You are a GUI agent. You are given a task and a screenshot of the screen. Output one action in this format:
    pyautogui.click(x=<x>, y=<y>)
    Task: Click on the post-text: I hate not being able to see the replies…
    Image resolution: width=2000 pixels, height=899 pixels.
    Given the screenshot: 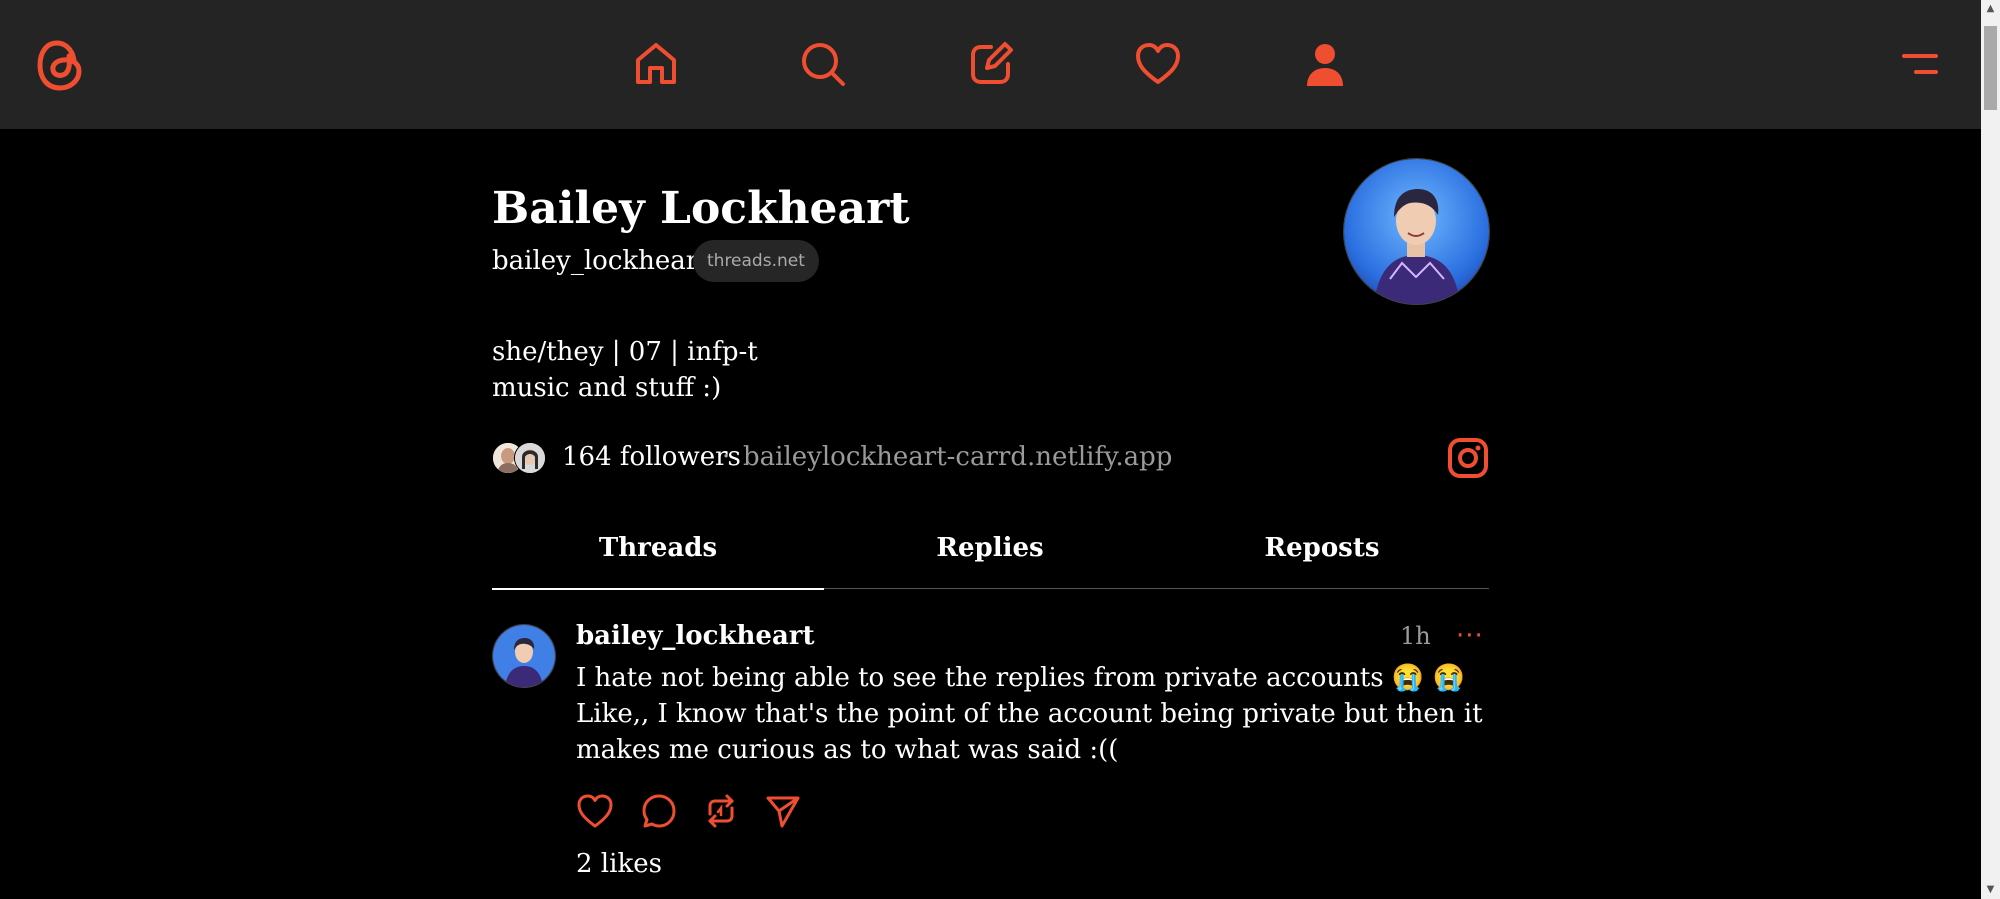 What is the action you would take?
    pyautogui.click(x=1029, y=714)
    